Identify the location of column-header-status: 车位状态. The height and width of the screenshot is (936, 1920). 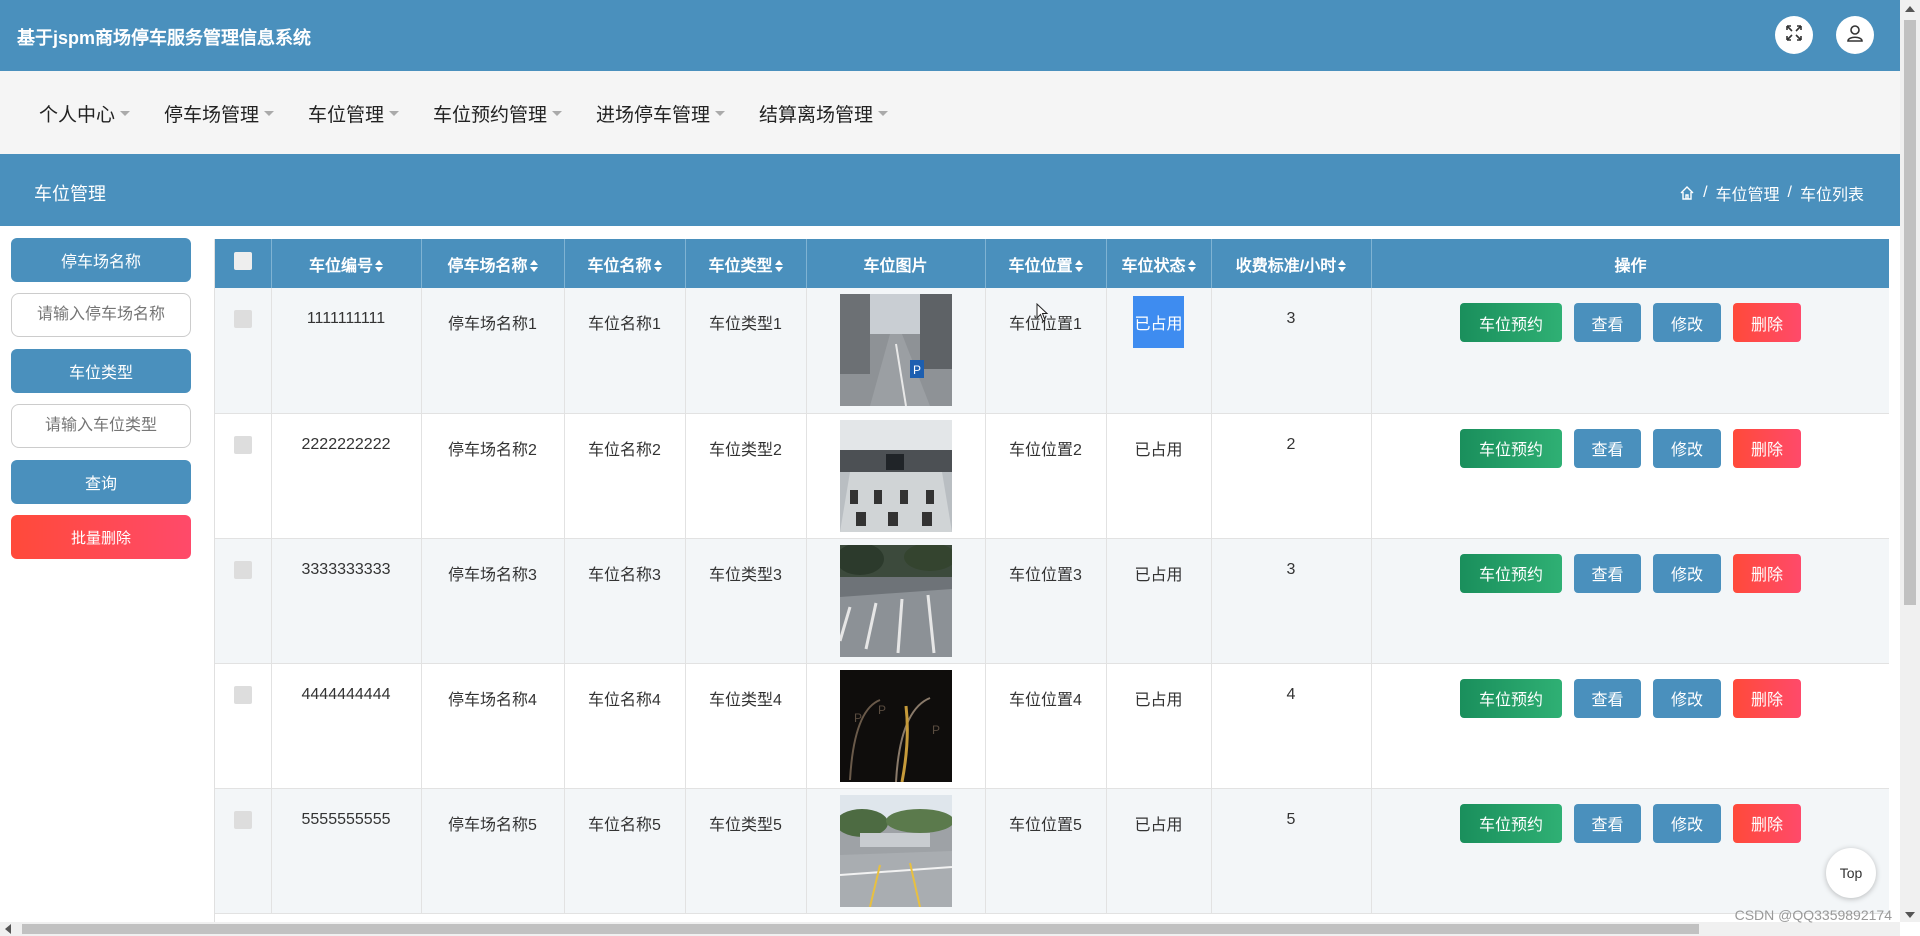
(1159, 263).